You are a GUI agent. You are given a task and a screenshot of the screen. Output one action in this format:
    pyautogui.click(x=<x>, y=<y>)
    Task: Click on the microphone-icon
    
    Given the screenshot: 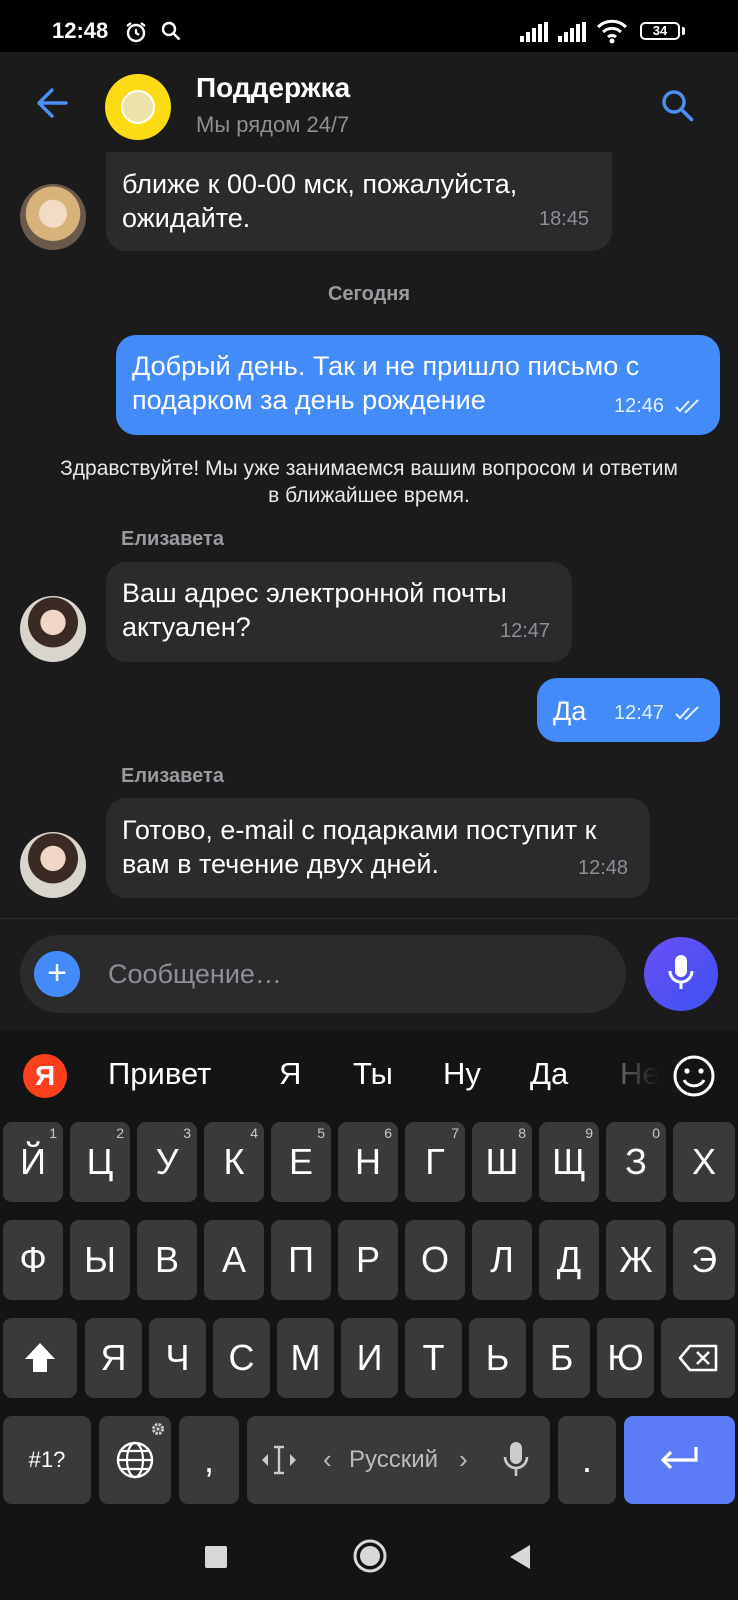 What is the action you would take?
    pyautogui.click(x=681, y=972)
    